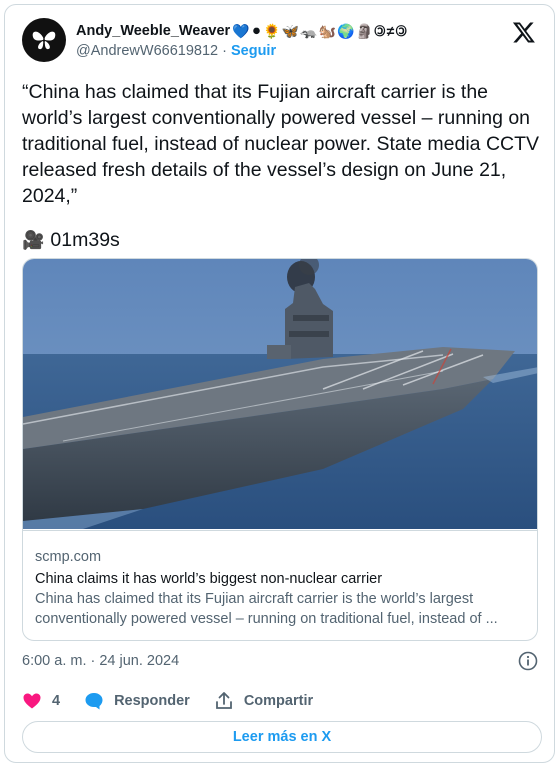  Describe the element at coordinates (282, 662) in the screenshot. I see `timestamp-row: 6:00 a. m. · 24 jun. 2024` at that location.